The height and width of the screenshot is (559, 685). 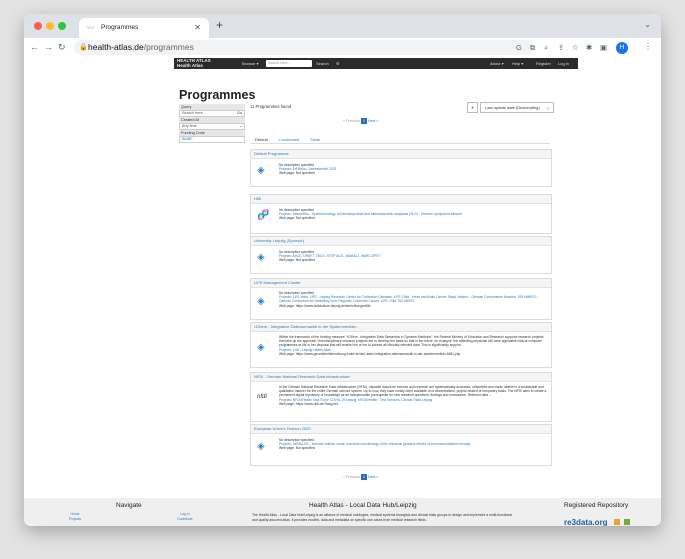 I want to click on footer-registered-title: Registered Repository, so click(x=596, y=505).